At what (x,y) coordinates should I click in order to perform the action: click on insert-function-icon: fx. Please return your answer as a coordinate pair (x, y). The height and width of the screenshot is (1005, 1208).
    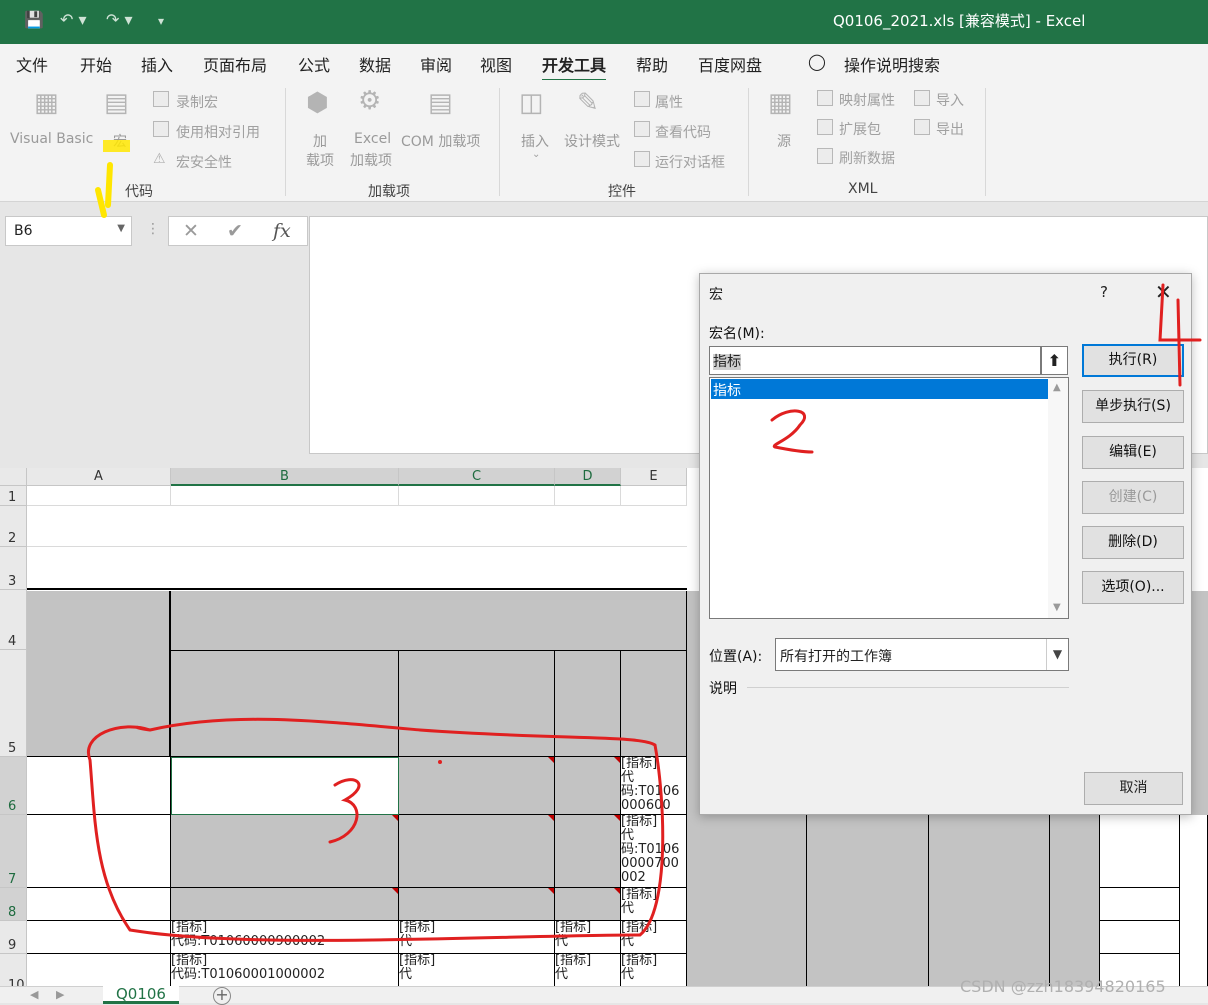
    Looking at the image, I should click on (282, 231).